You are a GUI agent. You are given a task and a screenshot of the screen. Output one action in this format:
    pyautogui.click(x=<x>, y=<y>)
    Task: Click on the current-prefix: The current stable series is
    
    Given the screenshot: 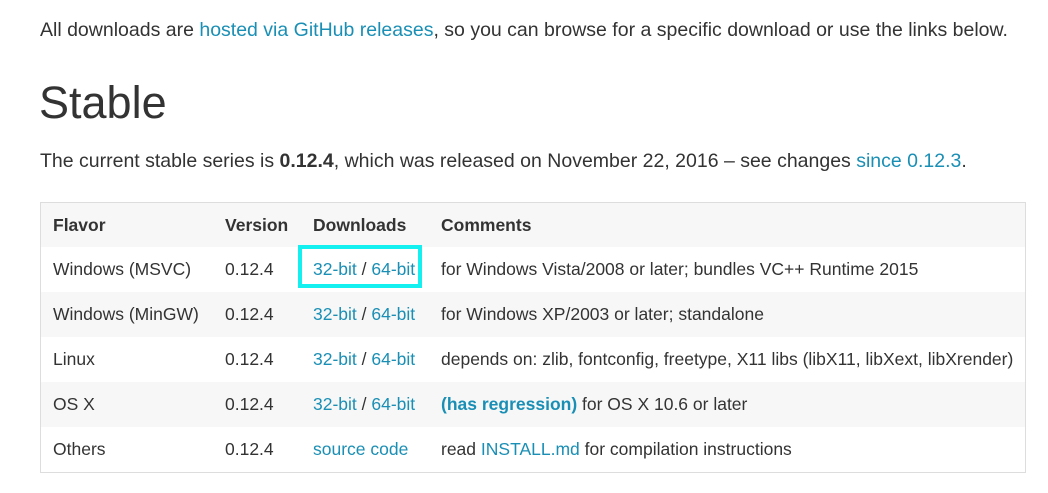 What is the action you would take?
    pyautogui.click(x=160, y=161)
    